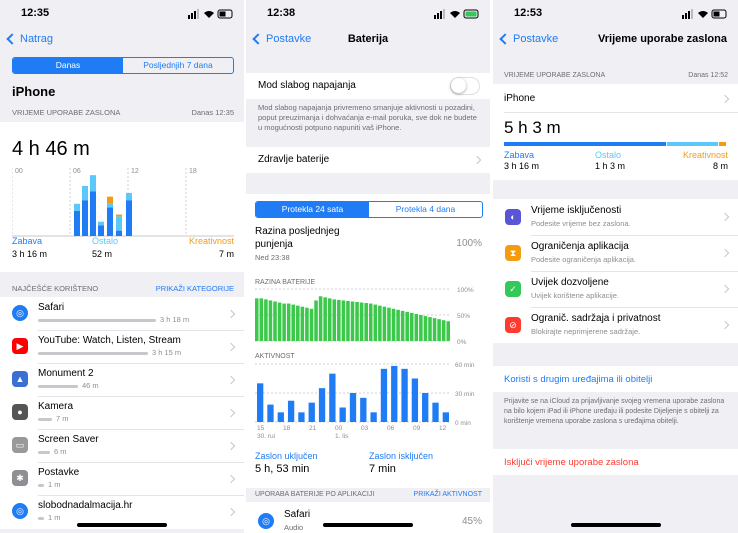 The width and height of the screenshot is (738, 533). I want to click on battery-level-header: RAZINA BATERIJE, so click(285, 282).